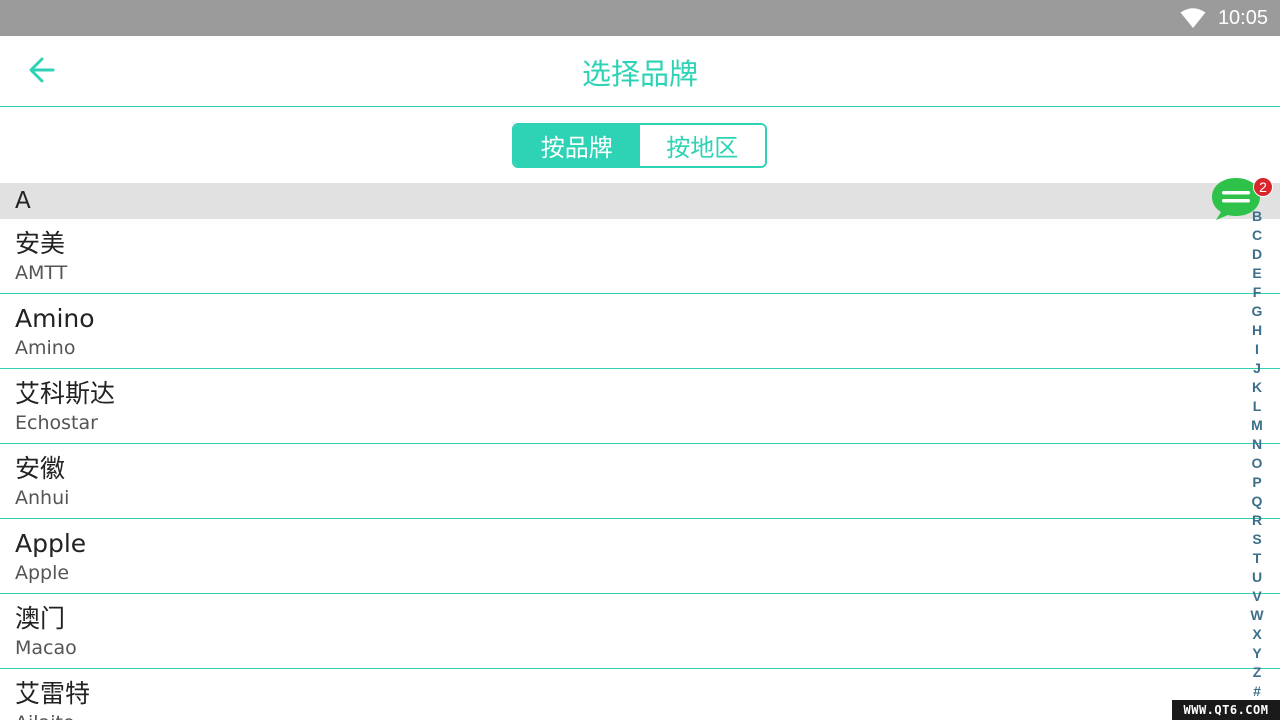  Describe the element at coordinates (640, 256) in the screenshot. I see `list-item: 安美 AMTT` at that location.